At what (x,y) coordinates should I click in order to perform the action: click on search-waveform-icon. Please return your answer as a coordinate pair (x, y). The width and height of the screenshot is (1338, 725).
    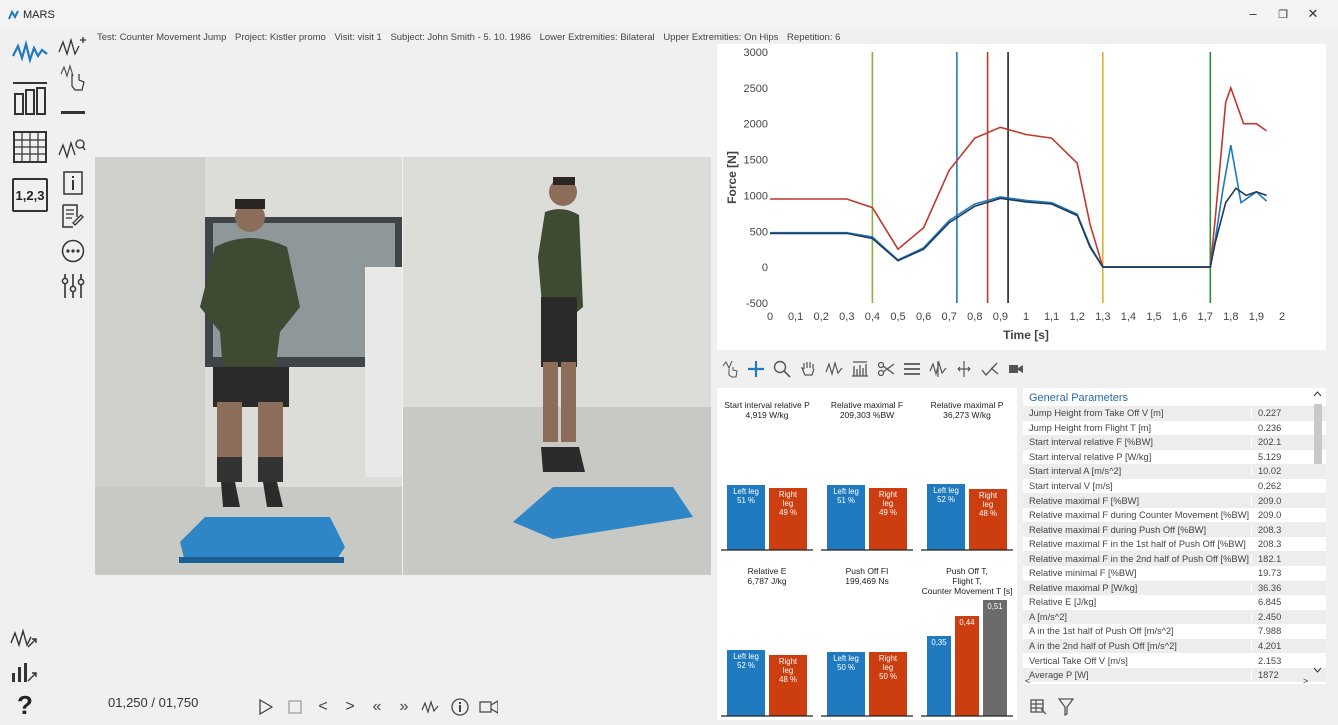
    Looking at the image, I should click on (72, 149).